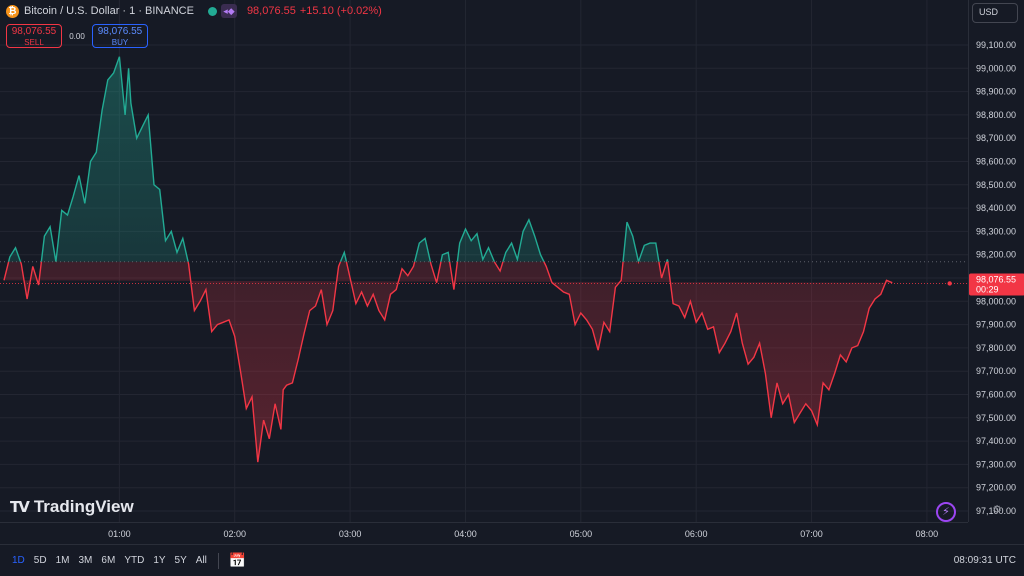 Image resolution: width=1024 pixels, height=576 pixels. Describe the element at coordinates (996, 231) in the screenshot. I see `y-tick-label: 98,300.00` at that location.